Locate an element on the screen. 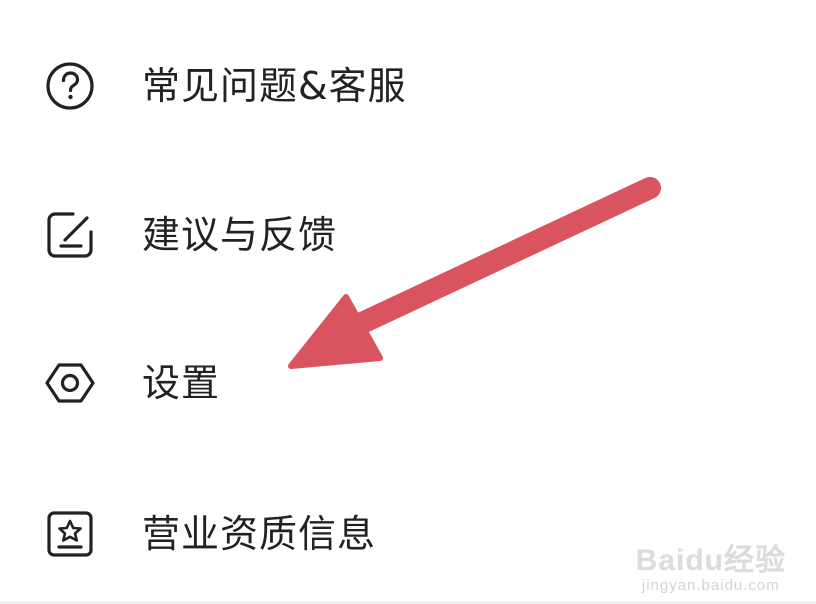  menu-item-settings: 设置 is located at coordinates (320, 383).